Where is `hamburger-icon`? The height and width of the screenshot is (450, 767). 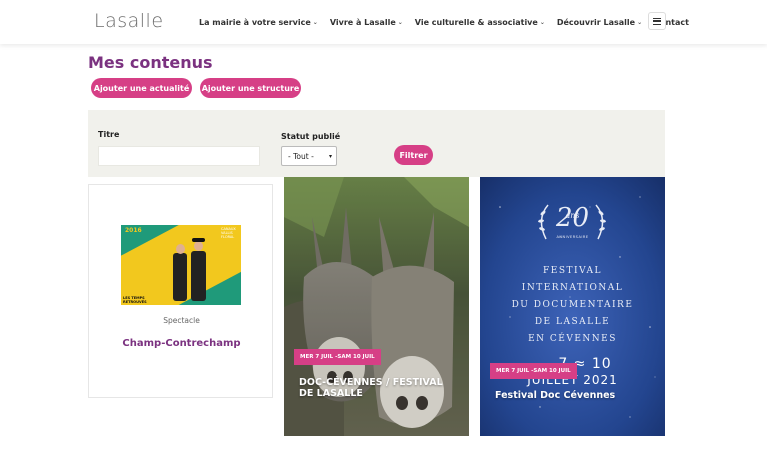
hamburger-icon is located at coordinates (657, 21).